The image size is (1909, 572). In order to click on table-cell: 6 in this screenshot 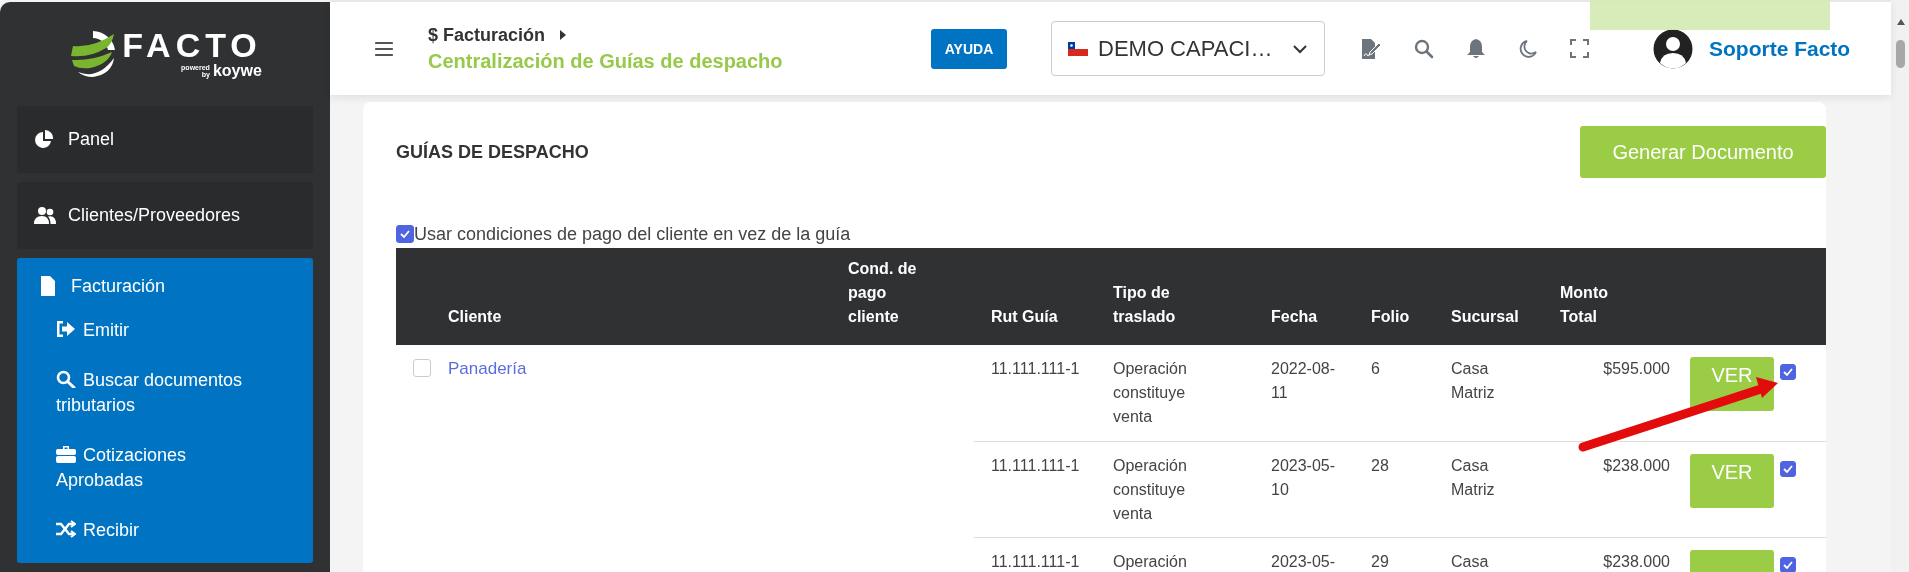, I will do `click(1375, 368)`.